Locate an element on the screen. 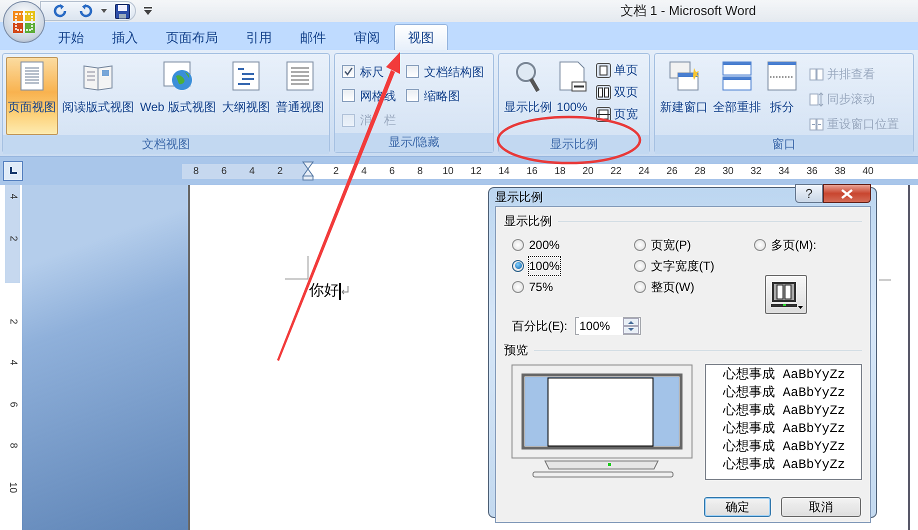 This screenshot has width=918, height=530. redo-icon is located at coordinates (61, 11).